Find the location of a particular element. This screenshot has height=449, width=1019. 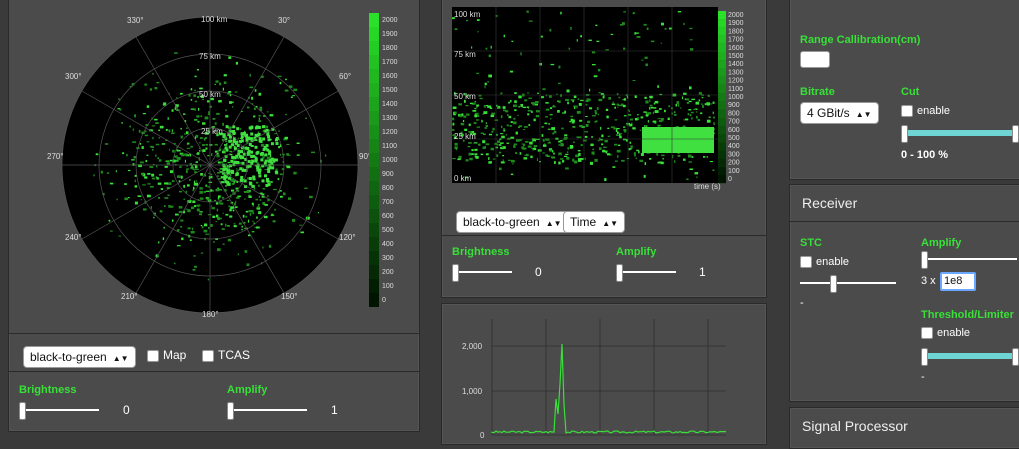

threshold-max-handle is located at coordinates (1015, 357).